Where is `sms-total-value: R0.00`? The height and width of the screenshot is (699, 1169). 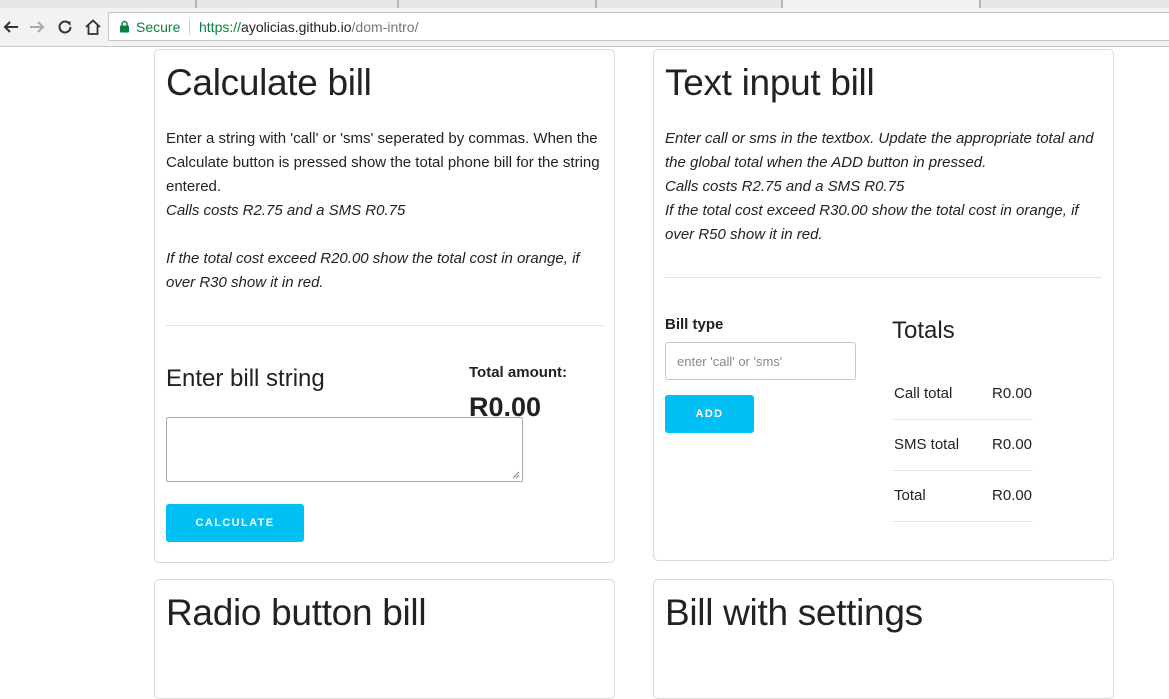
sms-total-value: R0.00 is located at coordinates (1012, 444).